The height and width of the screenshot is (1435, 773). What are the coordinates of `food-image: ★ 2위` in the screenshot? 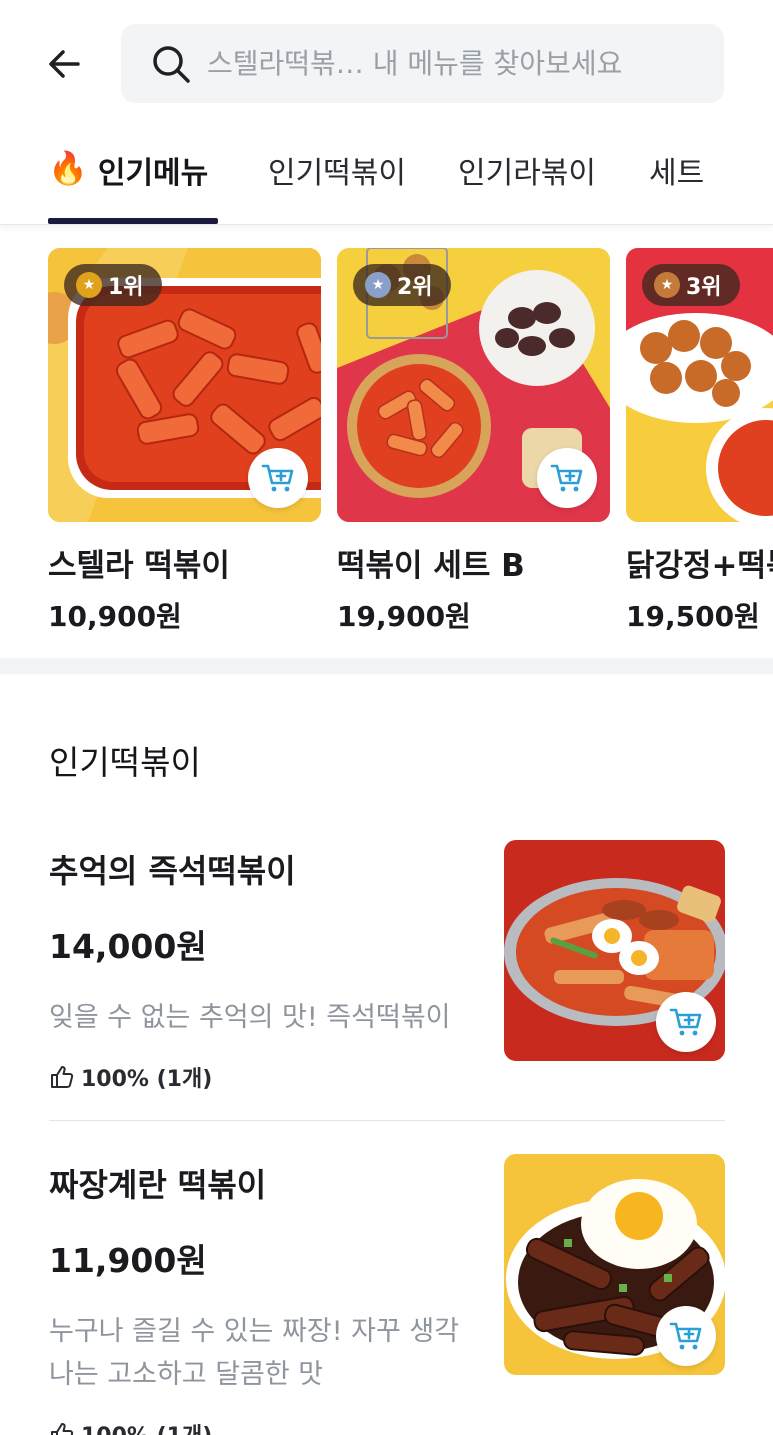 It's located at (473, 385).